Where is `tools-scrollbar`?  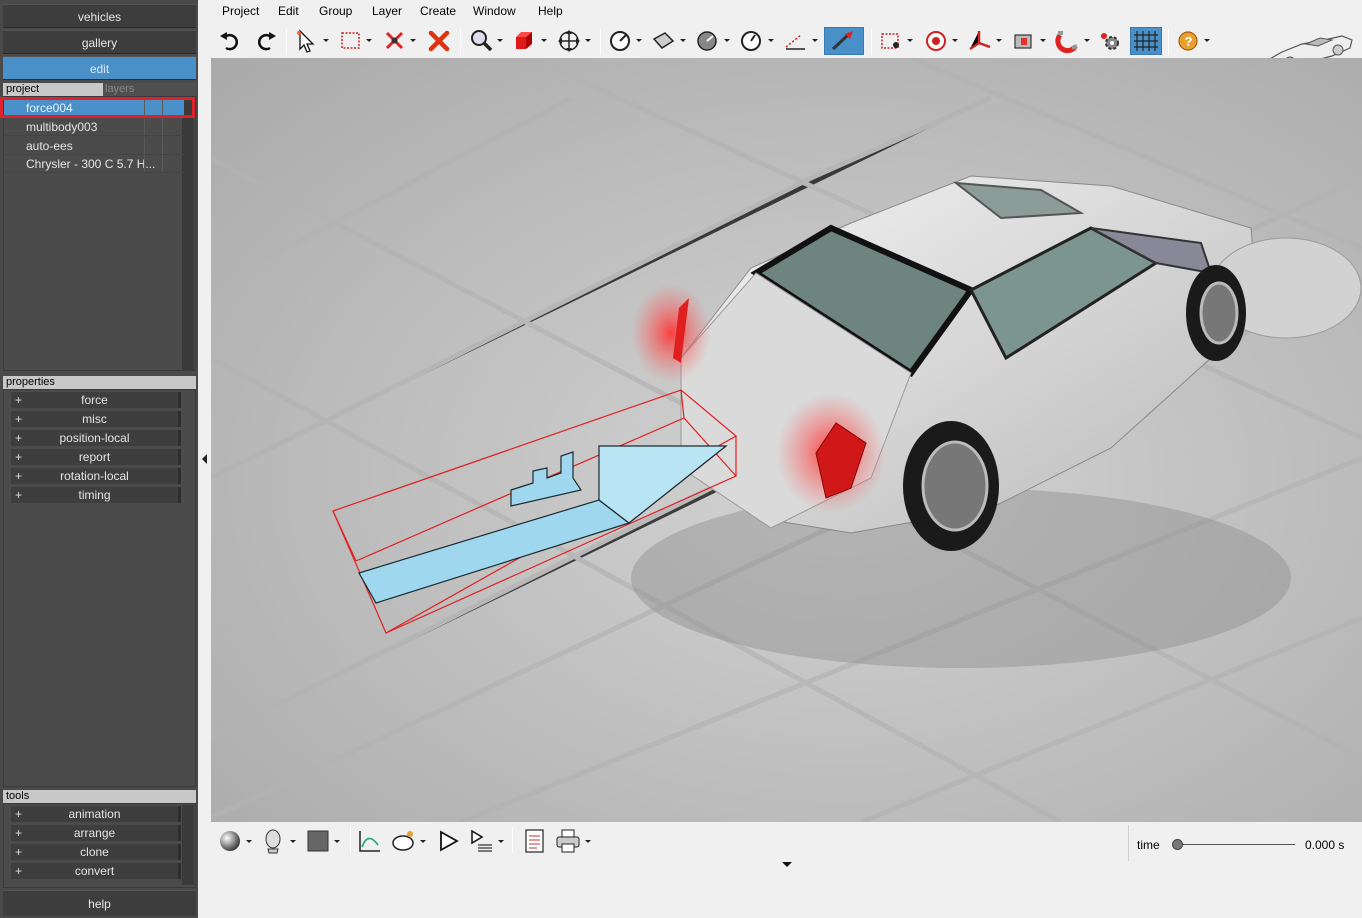
tools-scrollbar is located at coordinates (188, 845).